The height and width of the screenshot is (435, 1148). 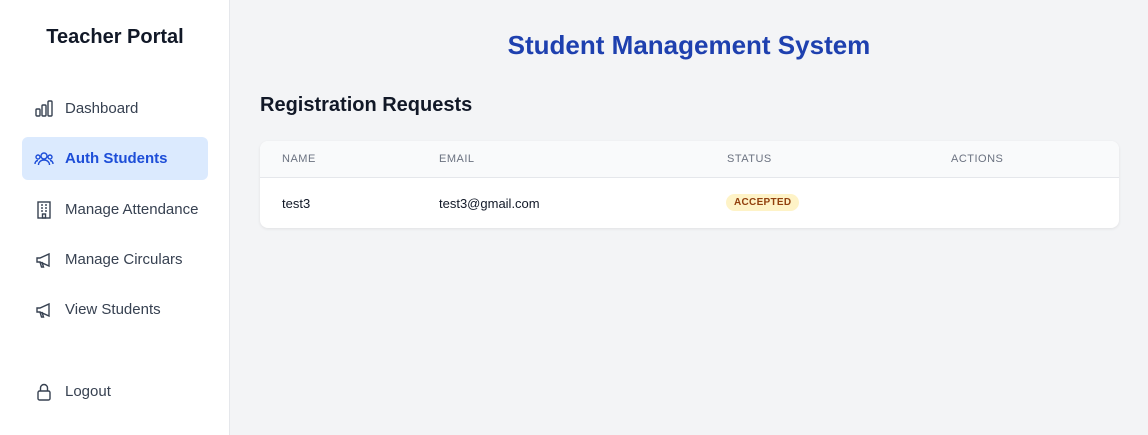 What do you see at coordinates (299, 159) in the screenshot?
I see `header-name: NAME` at bounding box center [299, 159].